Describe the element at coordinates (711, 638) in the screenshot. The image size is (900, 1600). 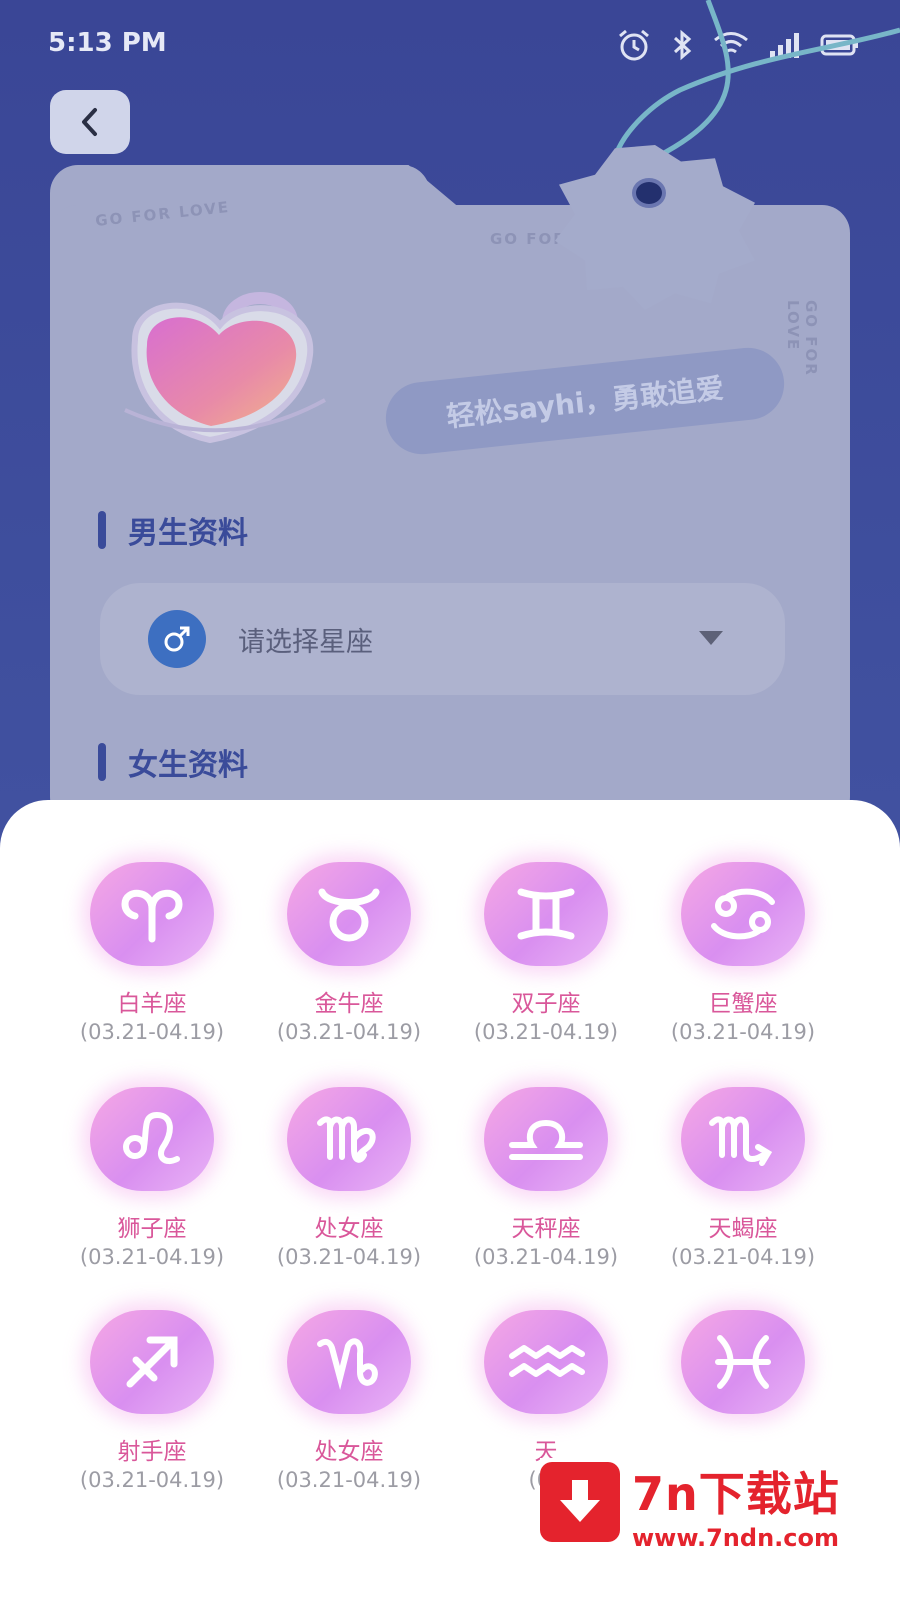
I see `chevron-down-icon` at that location.